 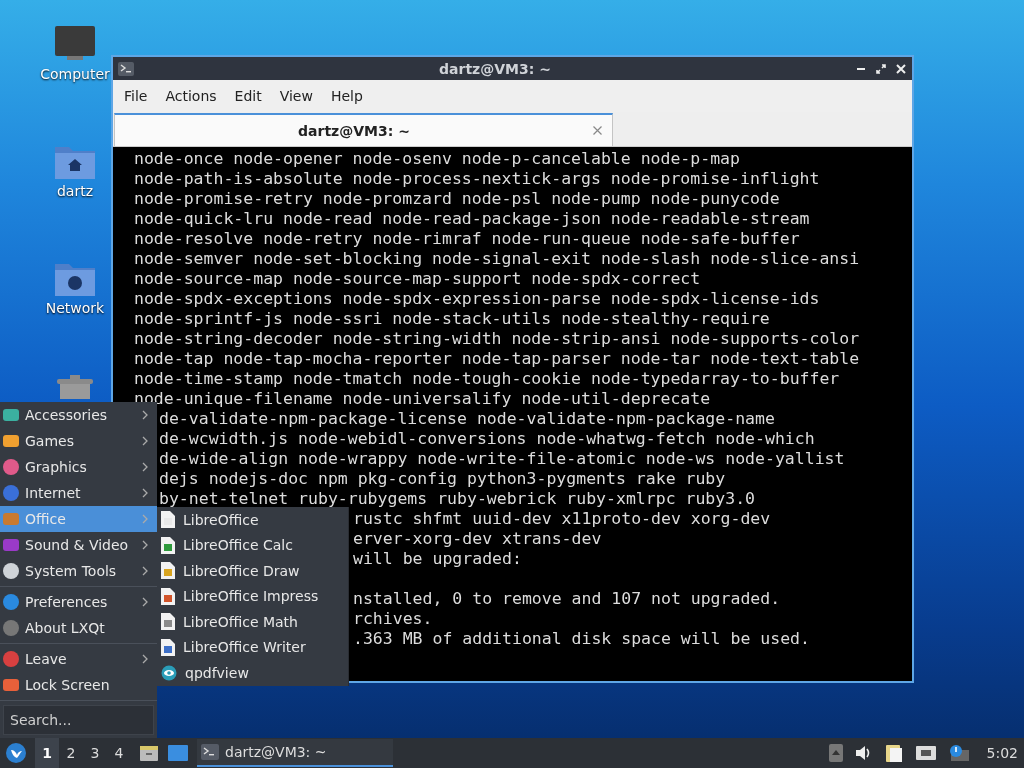 I want to click on menu-item: qpdfview, so click(x=252, y=673).